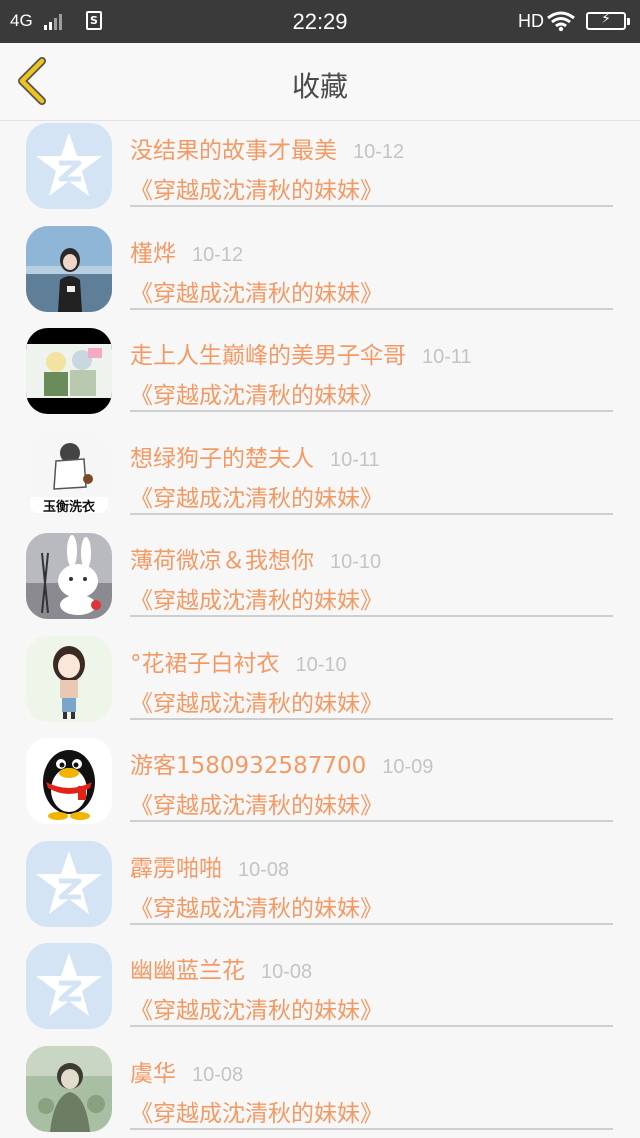  What do you see at coordinates (561, 21) in the screenshot?
I see `wifi-icon` at bounding box center [561, 21].